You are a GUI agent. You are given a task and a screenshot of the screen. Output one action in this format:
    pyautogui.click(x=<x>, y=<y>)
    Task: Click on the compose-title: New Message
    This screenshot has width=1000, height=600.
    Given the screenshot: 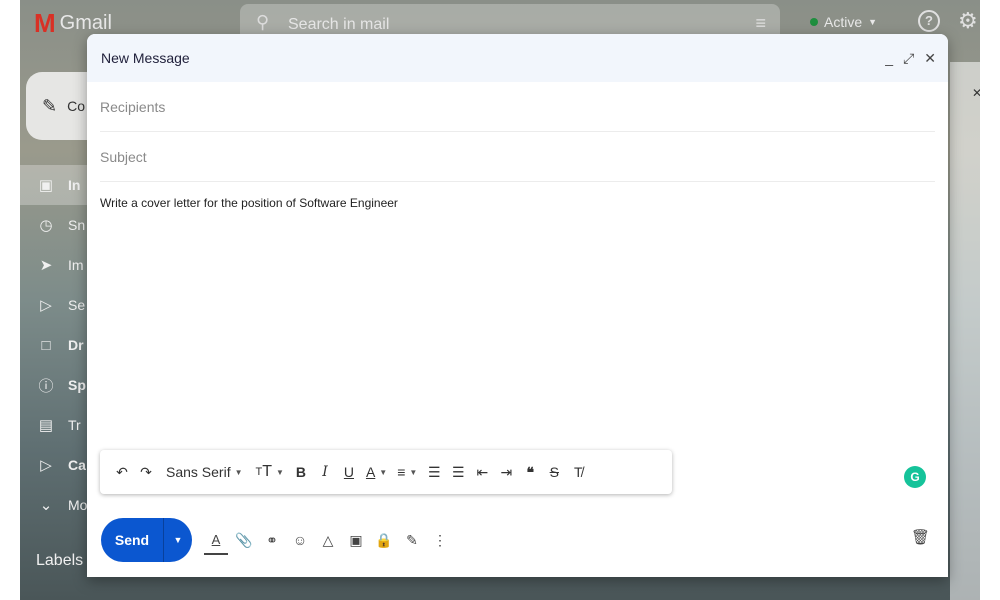 What is the action you would take?
    pyautogui.click(x=145, y=58)
    